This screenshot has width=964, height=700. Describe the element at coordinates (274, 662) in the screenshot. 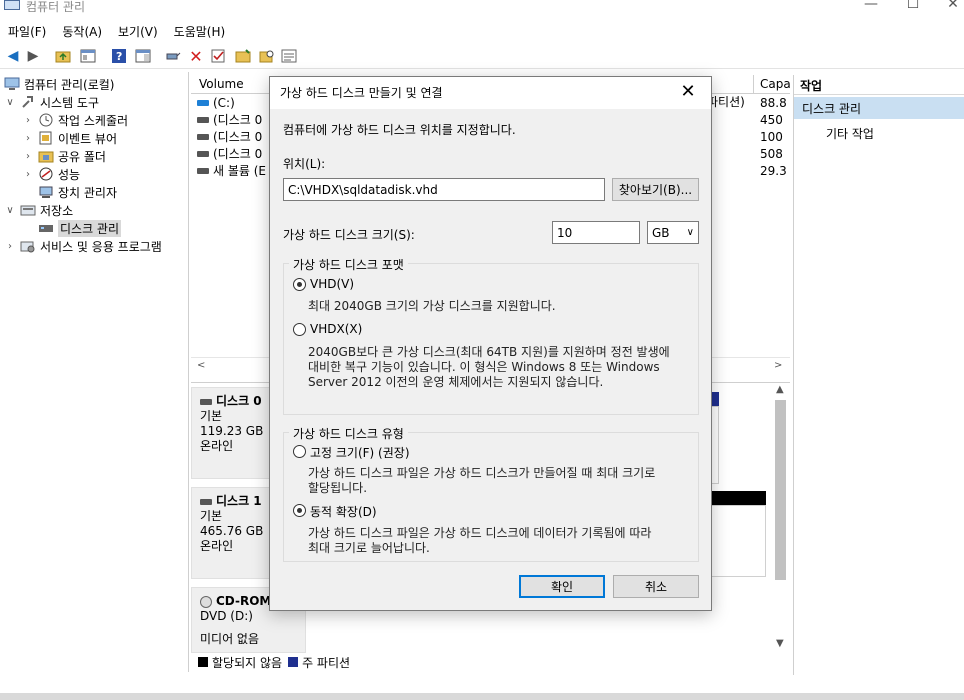

I see `legend: 할당되지 않음 주 파티션` at that location.